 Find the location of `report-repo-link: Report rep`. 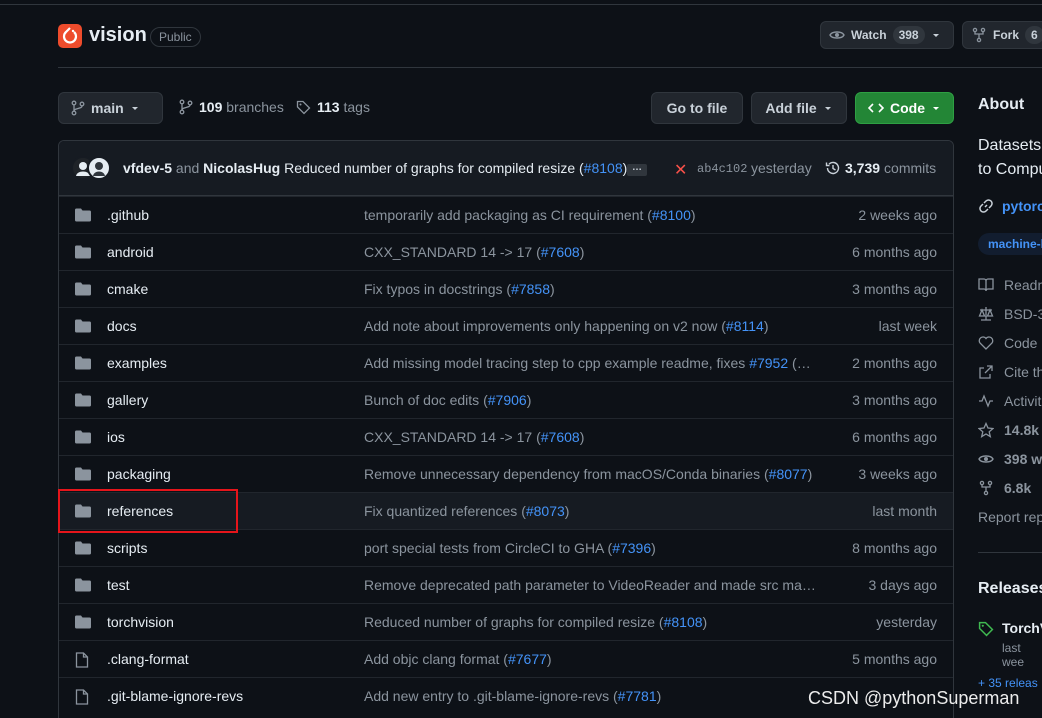

report-repo-link: Report rep is located at coordinates (1010, 517).